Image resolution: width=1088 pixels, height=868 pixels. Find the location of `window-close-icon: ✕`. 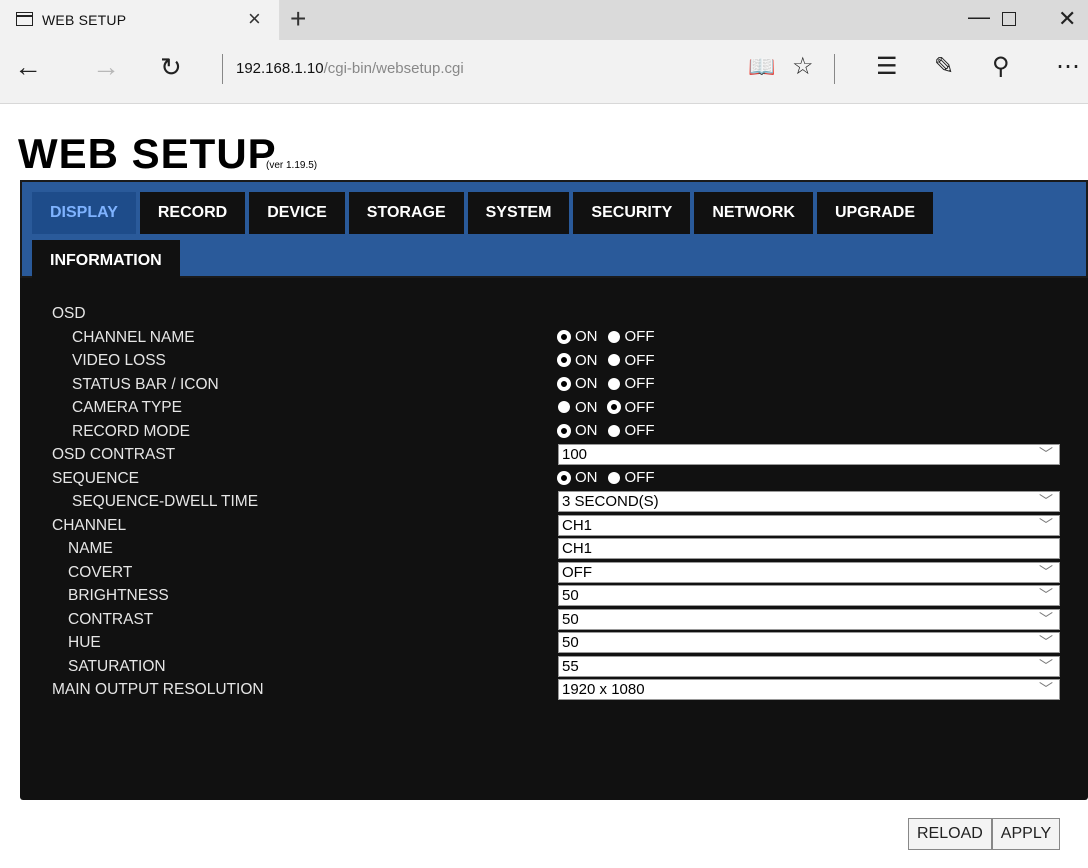

window-close-icon: ✕ is located at coordinates (1067, 19).